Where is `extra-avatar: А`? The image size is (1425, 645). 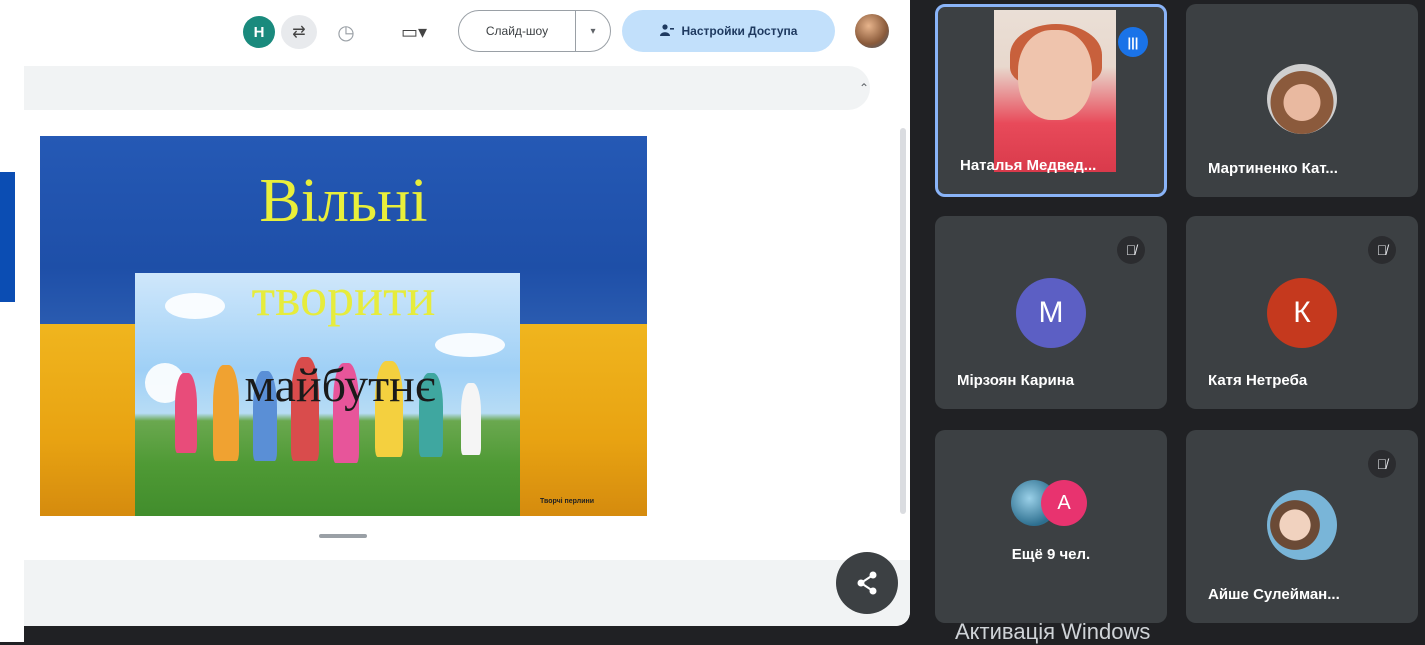
extra-avatar: А is located at coordinates (1064, 503).